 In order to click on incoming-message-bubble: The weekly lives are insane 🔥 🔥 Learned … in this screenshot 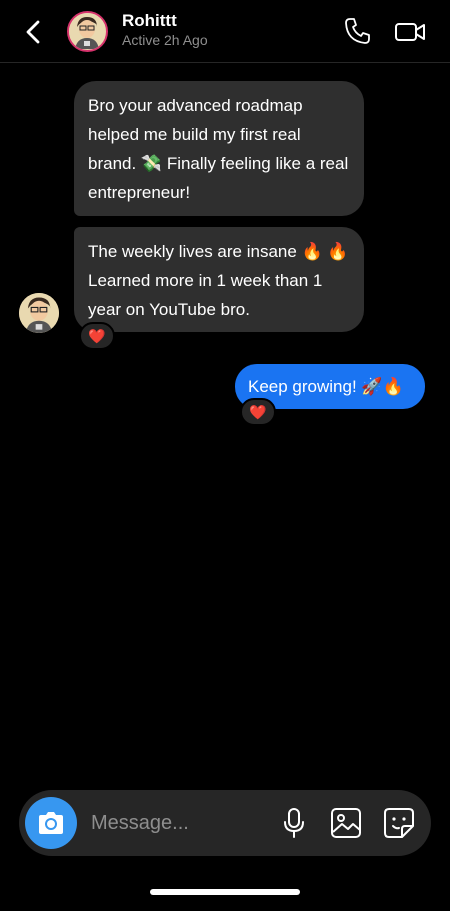, I will do `click(219, 279)`.